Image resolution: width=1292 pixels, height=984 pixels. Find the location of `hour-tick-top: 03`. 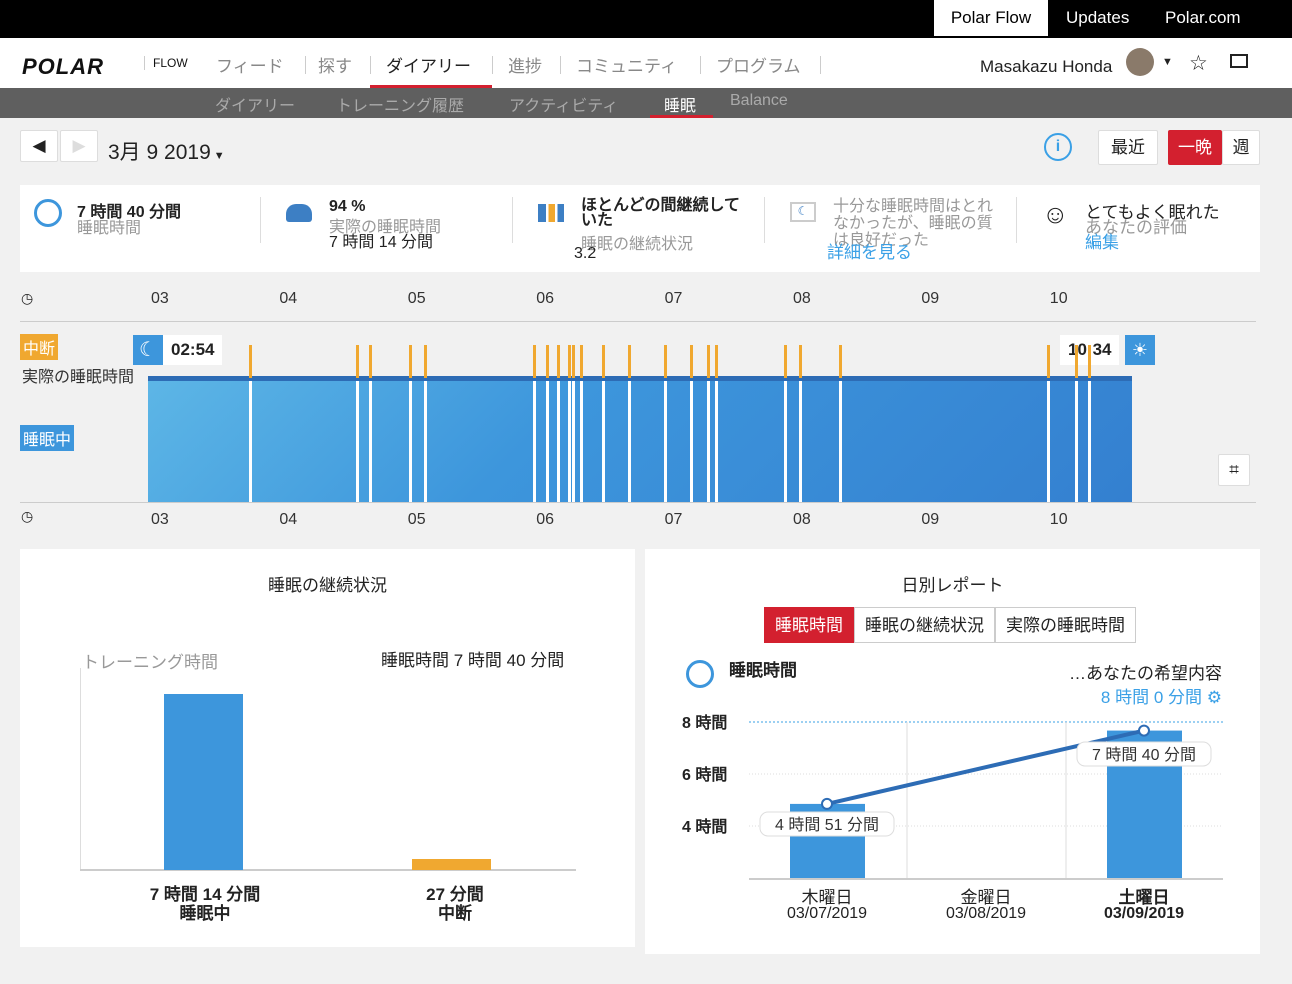

hour-tick-top: 03 is located at coordinates (160, 298).